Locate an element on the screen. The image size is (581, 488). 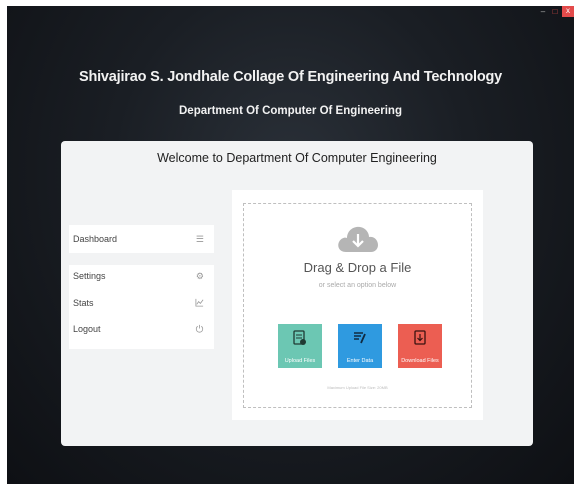
download-files-button: Download Files is located at coordinates (420, 346).